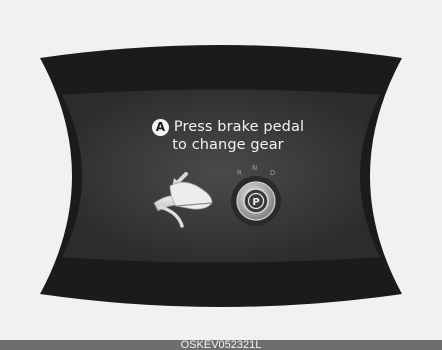 The image size is (442, 350). I want to click on park-letter: P, so click(255, 202).